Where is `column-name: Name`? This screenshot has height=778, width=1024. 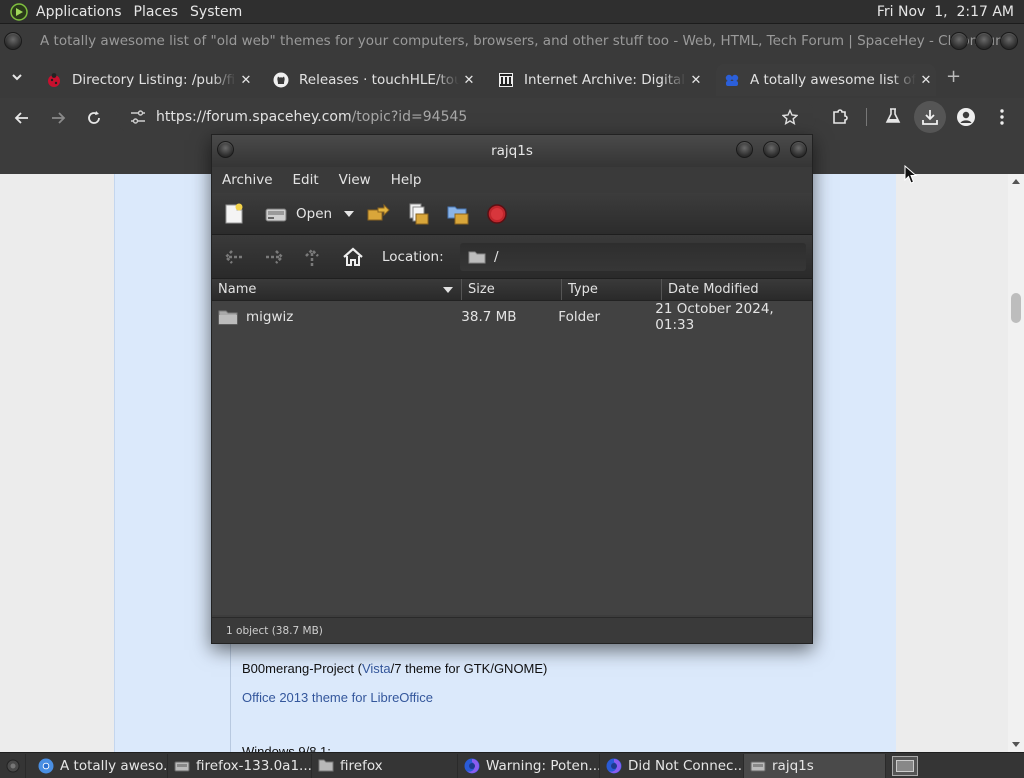 column-name: Name is located at coordinates (337, 289).